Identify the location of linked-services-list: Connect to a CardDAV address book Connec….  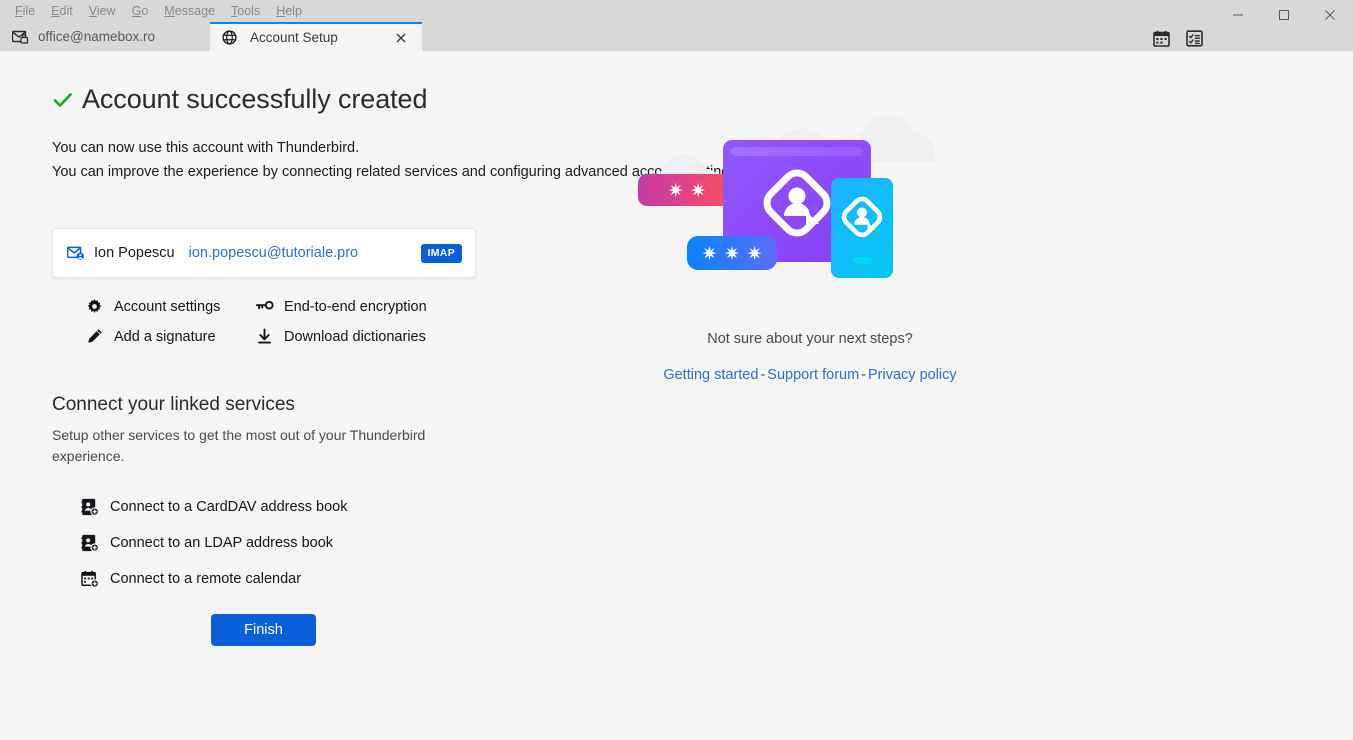
(346, 543).